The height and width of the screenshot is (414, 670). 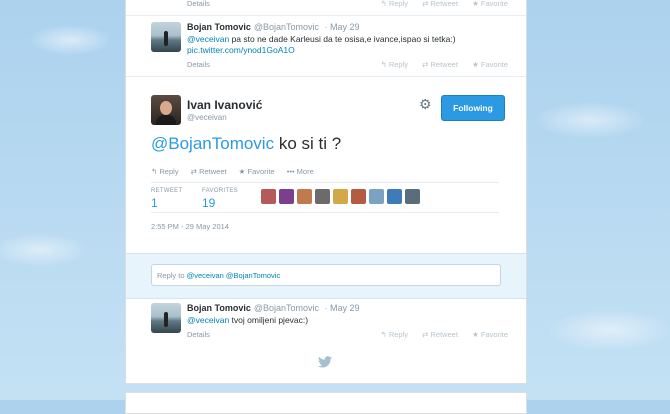 What do you see at coordinates (166, 203) in the screenshot?
I see `retweet-count: 1` at bounding box center [166, 203].